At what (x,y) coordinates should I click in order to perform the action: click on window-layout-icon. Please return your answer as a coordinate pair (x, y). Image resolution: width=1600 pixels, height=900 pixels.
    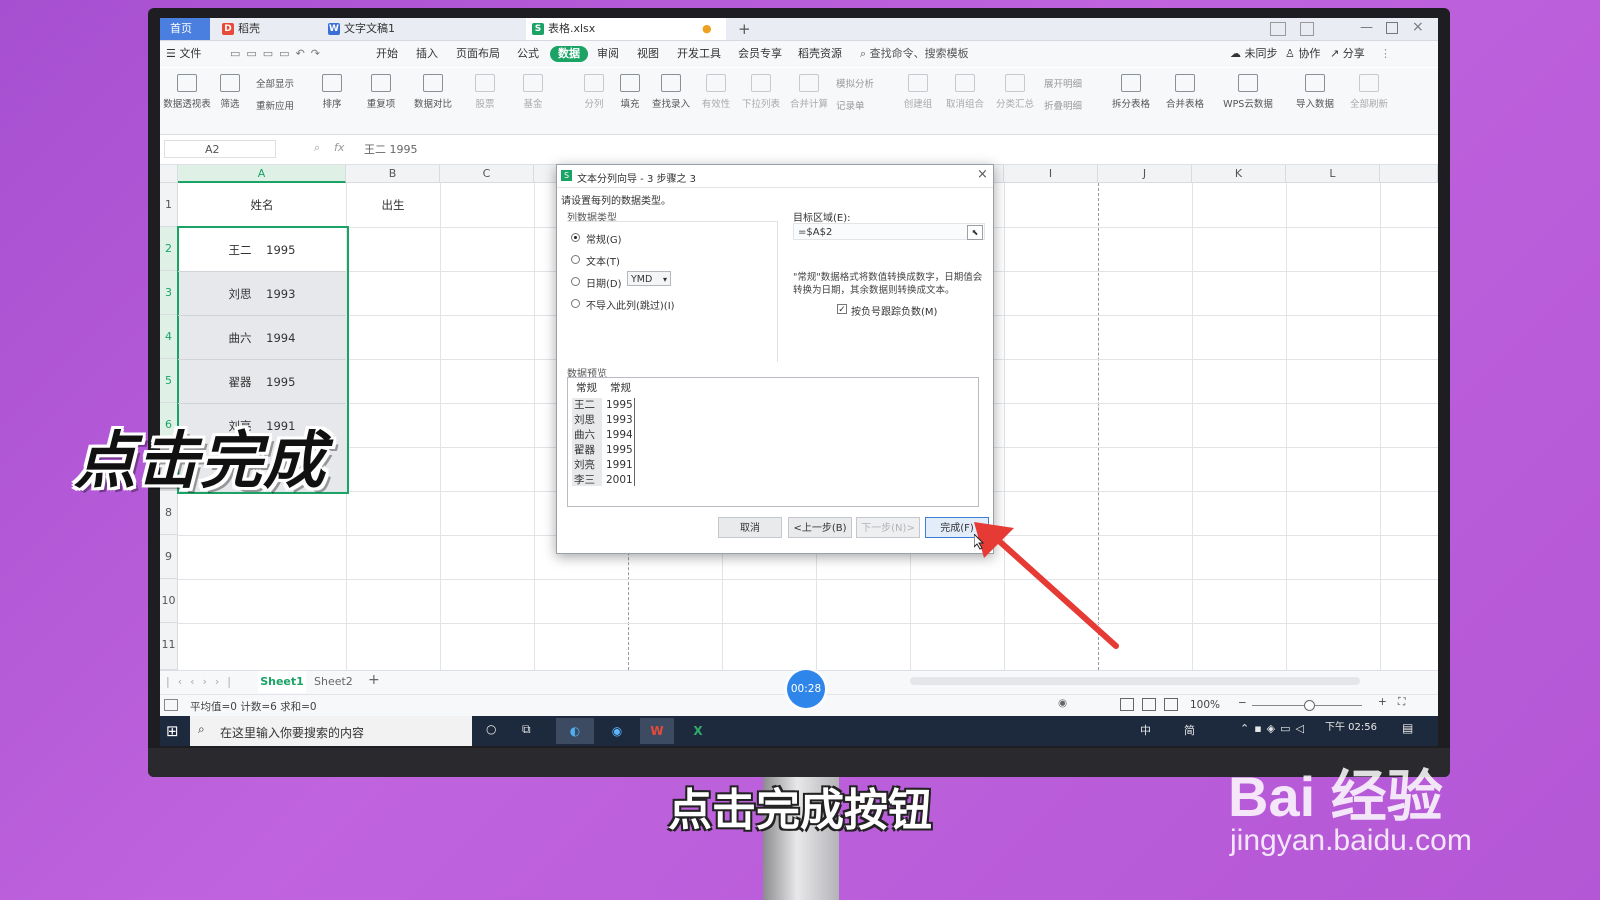
    Looking at the image, I should click on (1278, 29).